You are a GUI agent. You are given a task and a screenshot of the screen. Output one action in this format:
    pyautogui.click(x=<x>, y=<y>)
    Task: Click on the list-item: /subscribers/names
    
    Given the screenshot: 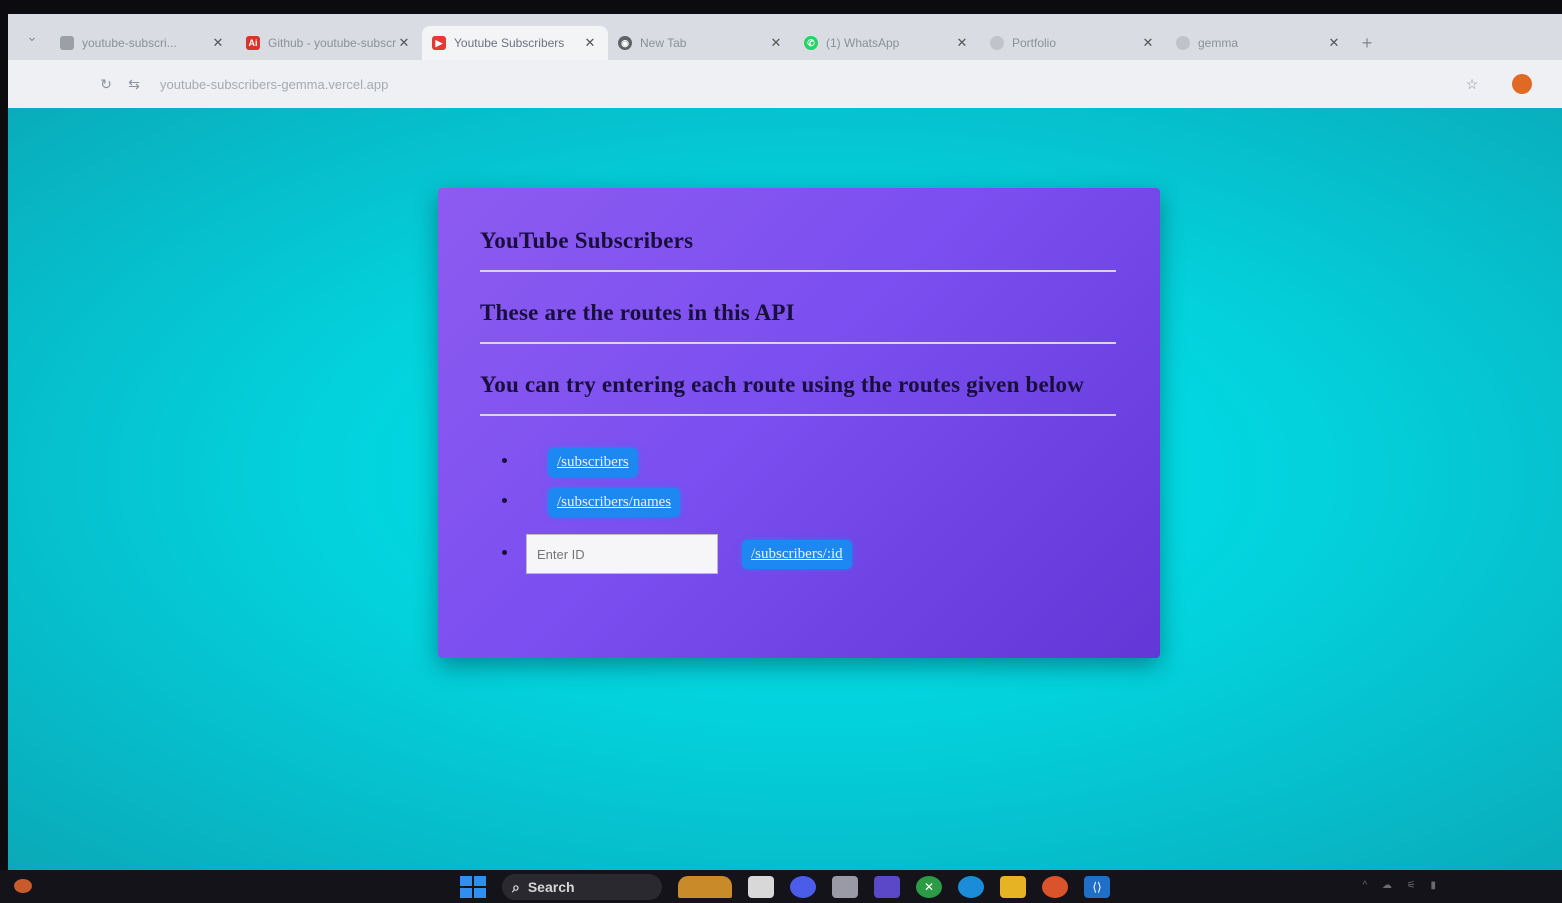 What is the action you would take?
    pyautogui.click(x=811, y=502)
    